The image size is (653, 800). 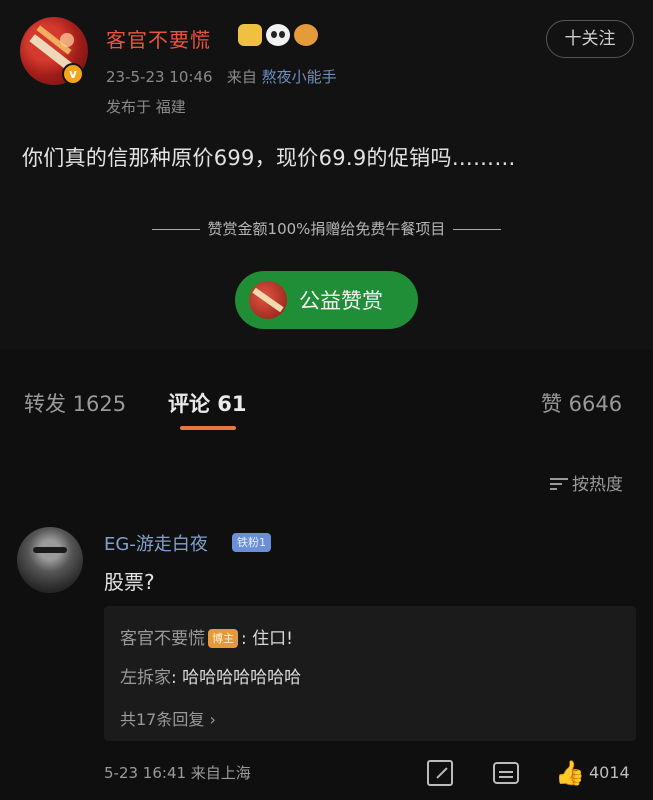 What do you see at coordinates (75, 403) in the screenshot?
I see `tab-repost: 转发 1625` at bounding box center [75, 403].